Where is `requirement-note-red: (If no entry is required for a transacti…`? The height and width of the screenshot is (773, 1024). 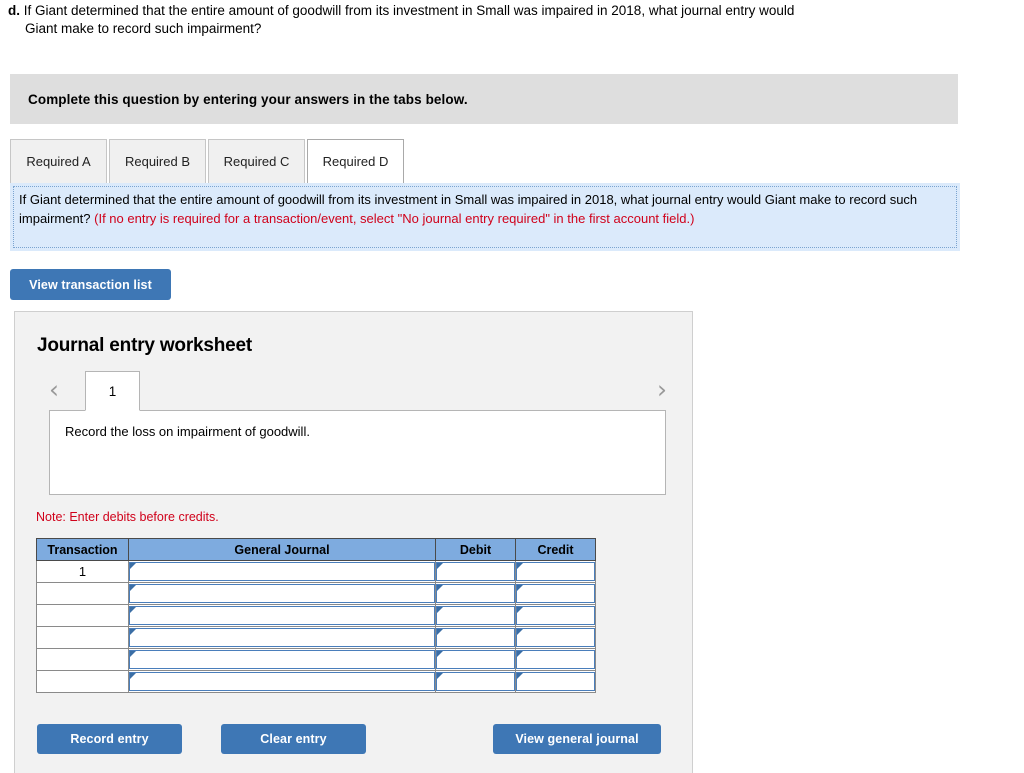
requirement-note-red: (If no entry is required for a transacti… is located at coordinates (394, 218).